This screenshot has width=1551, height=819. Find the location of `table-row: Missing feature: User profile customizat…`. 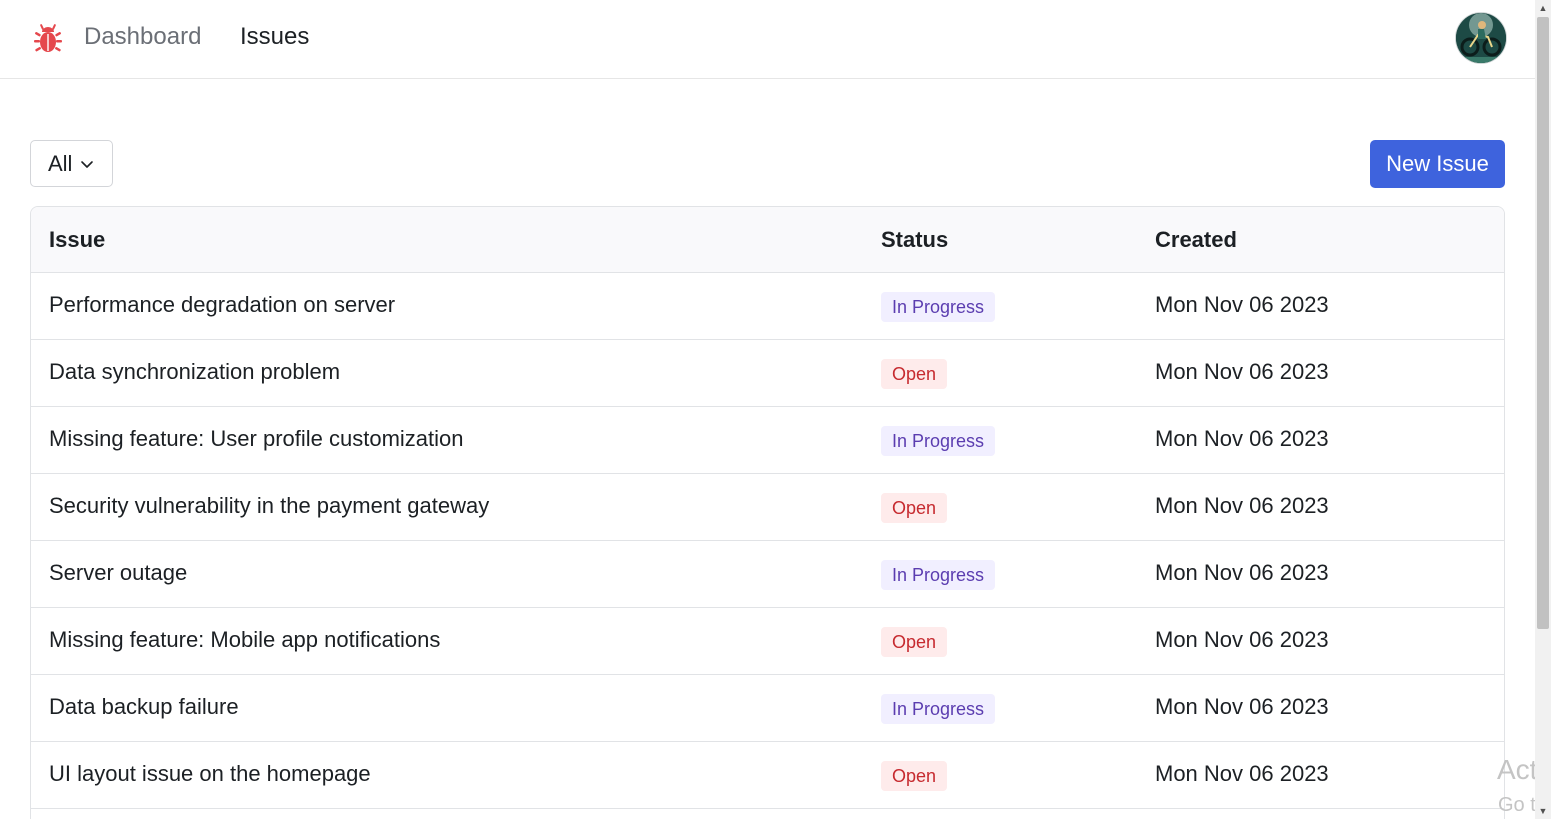

table-row: Missing feature: User profile customizat… is located at coordinates (767, 440).